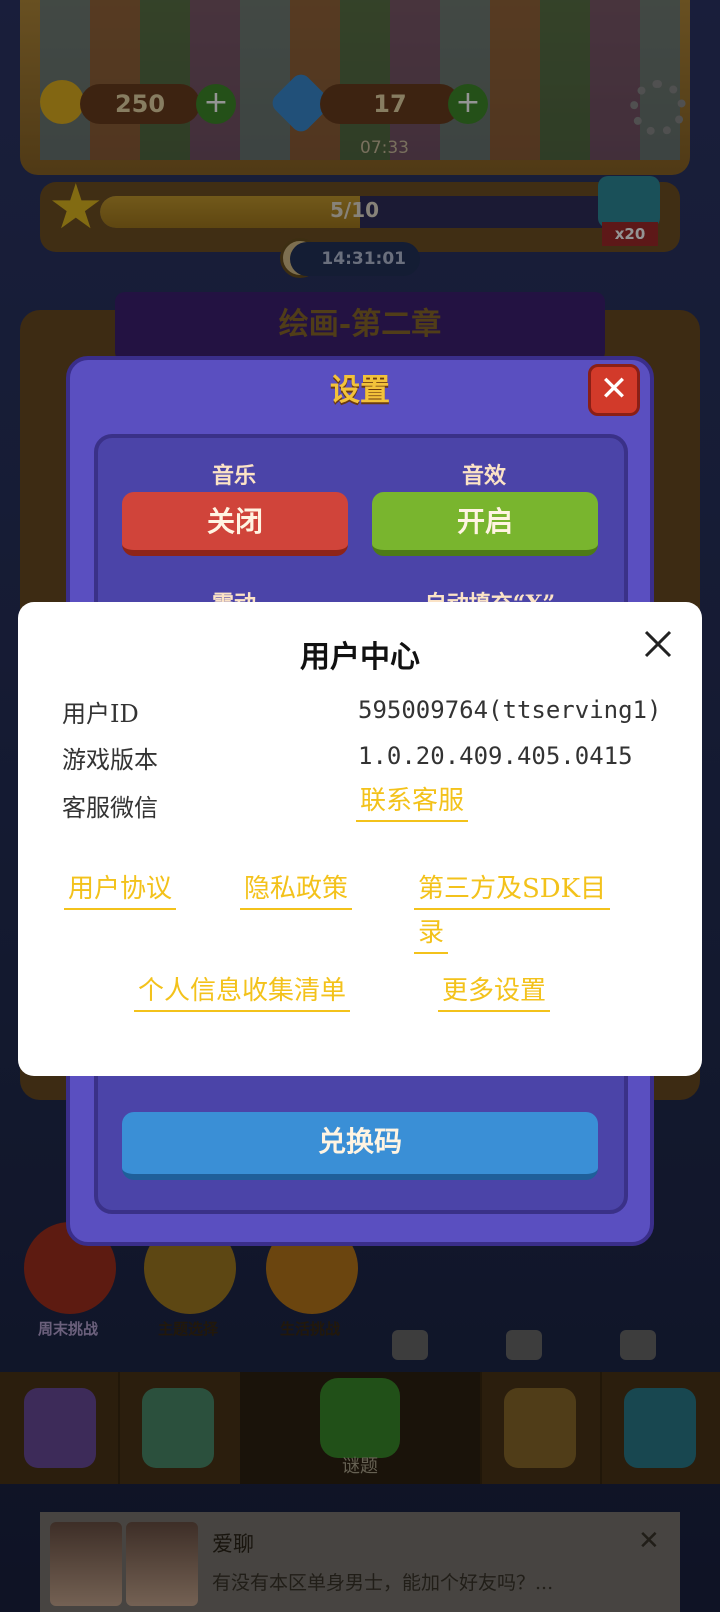 This screenshot has height=1612, width=720. What do you see at coordinates (510, 710) in the screenshot?
I see `user-id-value: 595009764(ttserving1)` at bounding box center [510, 710].